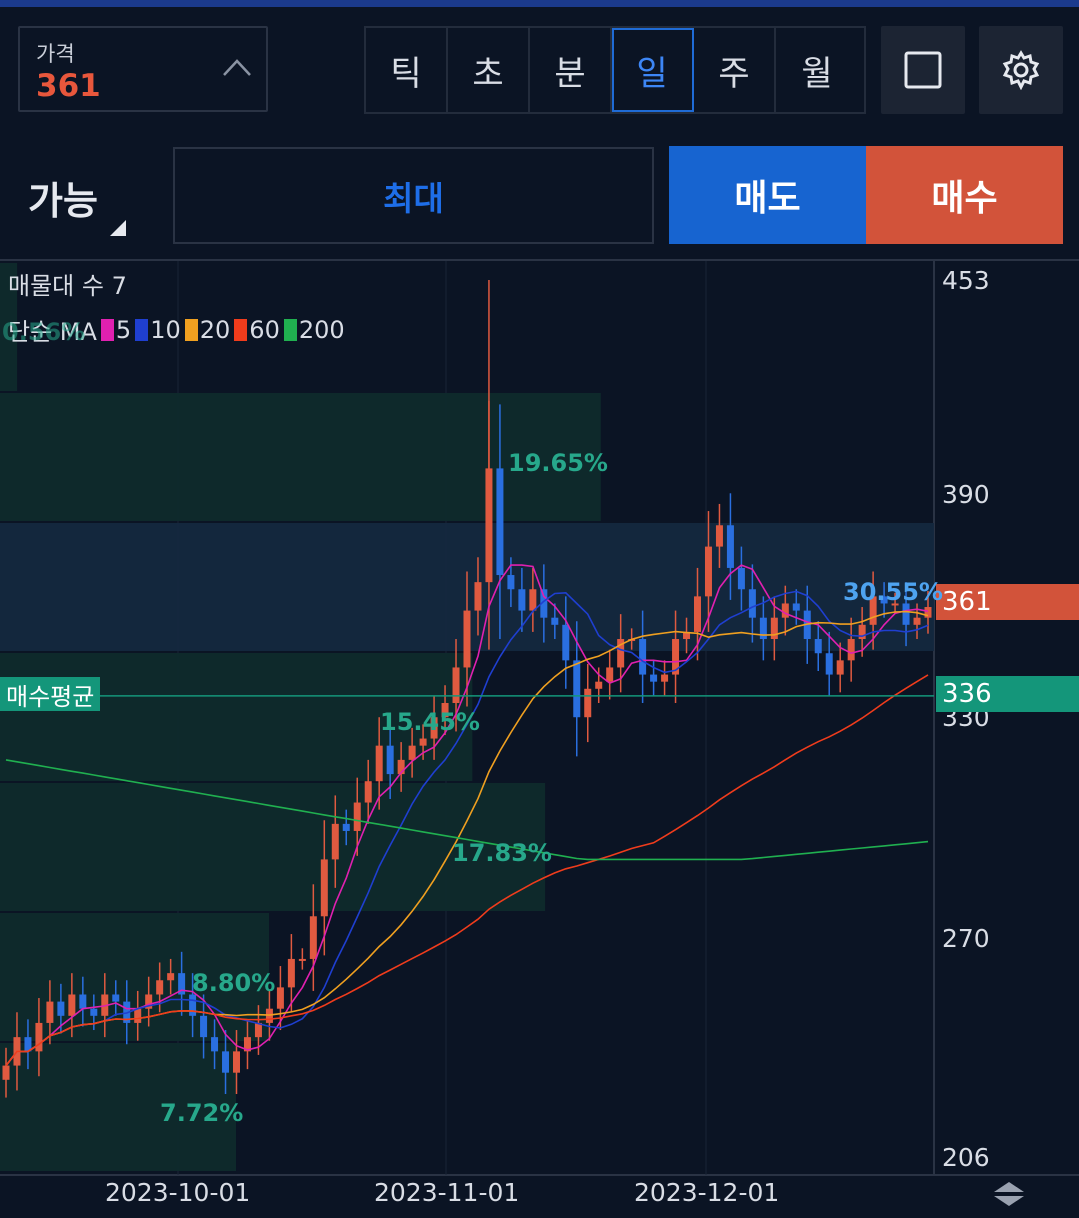 This screenshot has width=1079, height=1218. I want to click on ma-legend-label: 5, so click(123, 329).